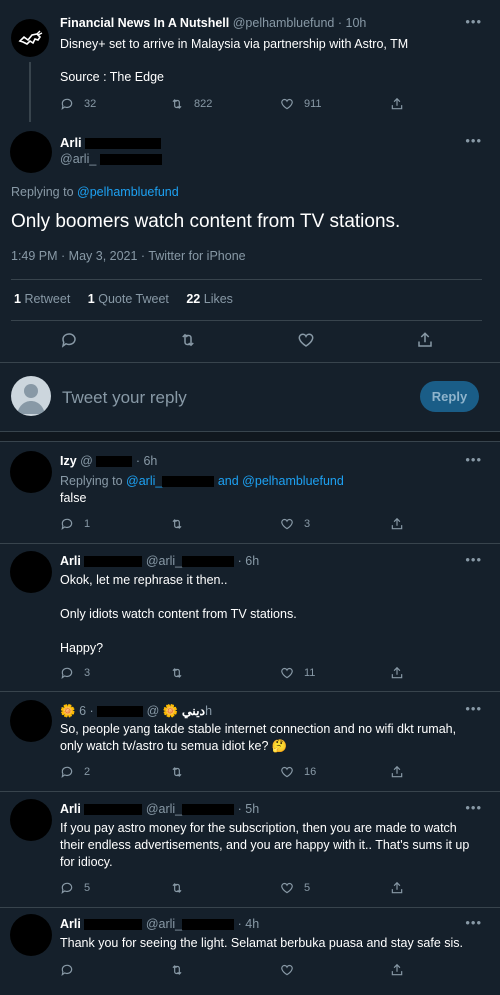 This screenshot has width=500, height=995. I want to click on like-action: 911, so click(335, 104).